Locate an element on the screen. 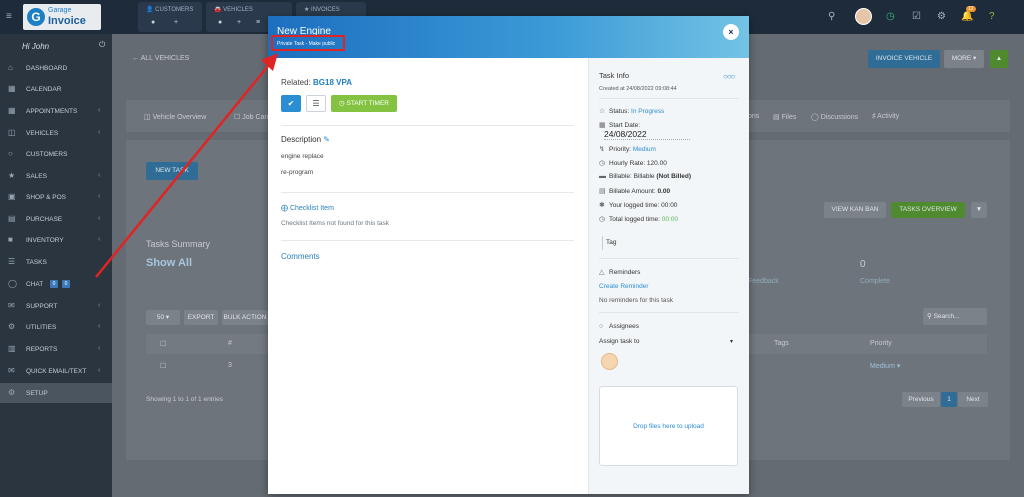  annotation-arrow is located at coordinates (186, 165).